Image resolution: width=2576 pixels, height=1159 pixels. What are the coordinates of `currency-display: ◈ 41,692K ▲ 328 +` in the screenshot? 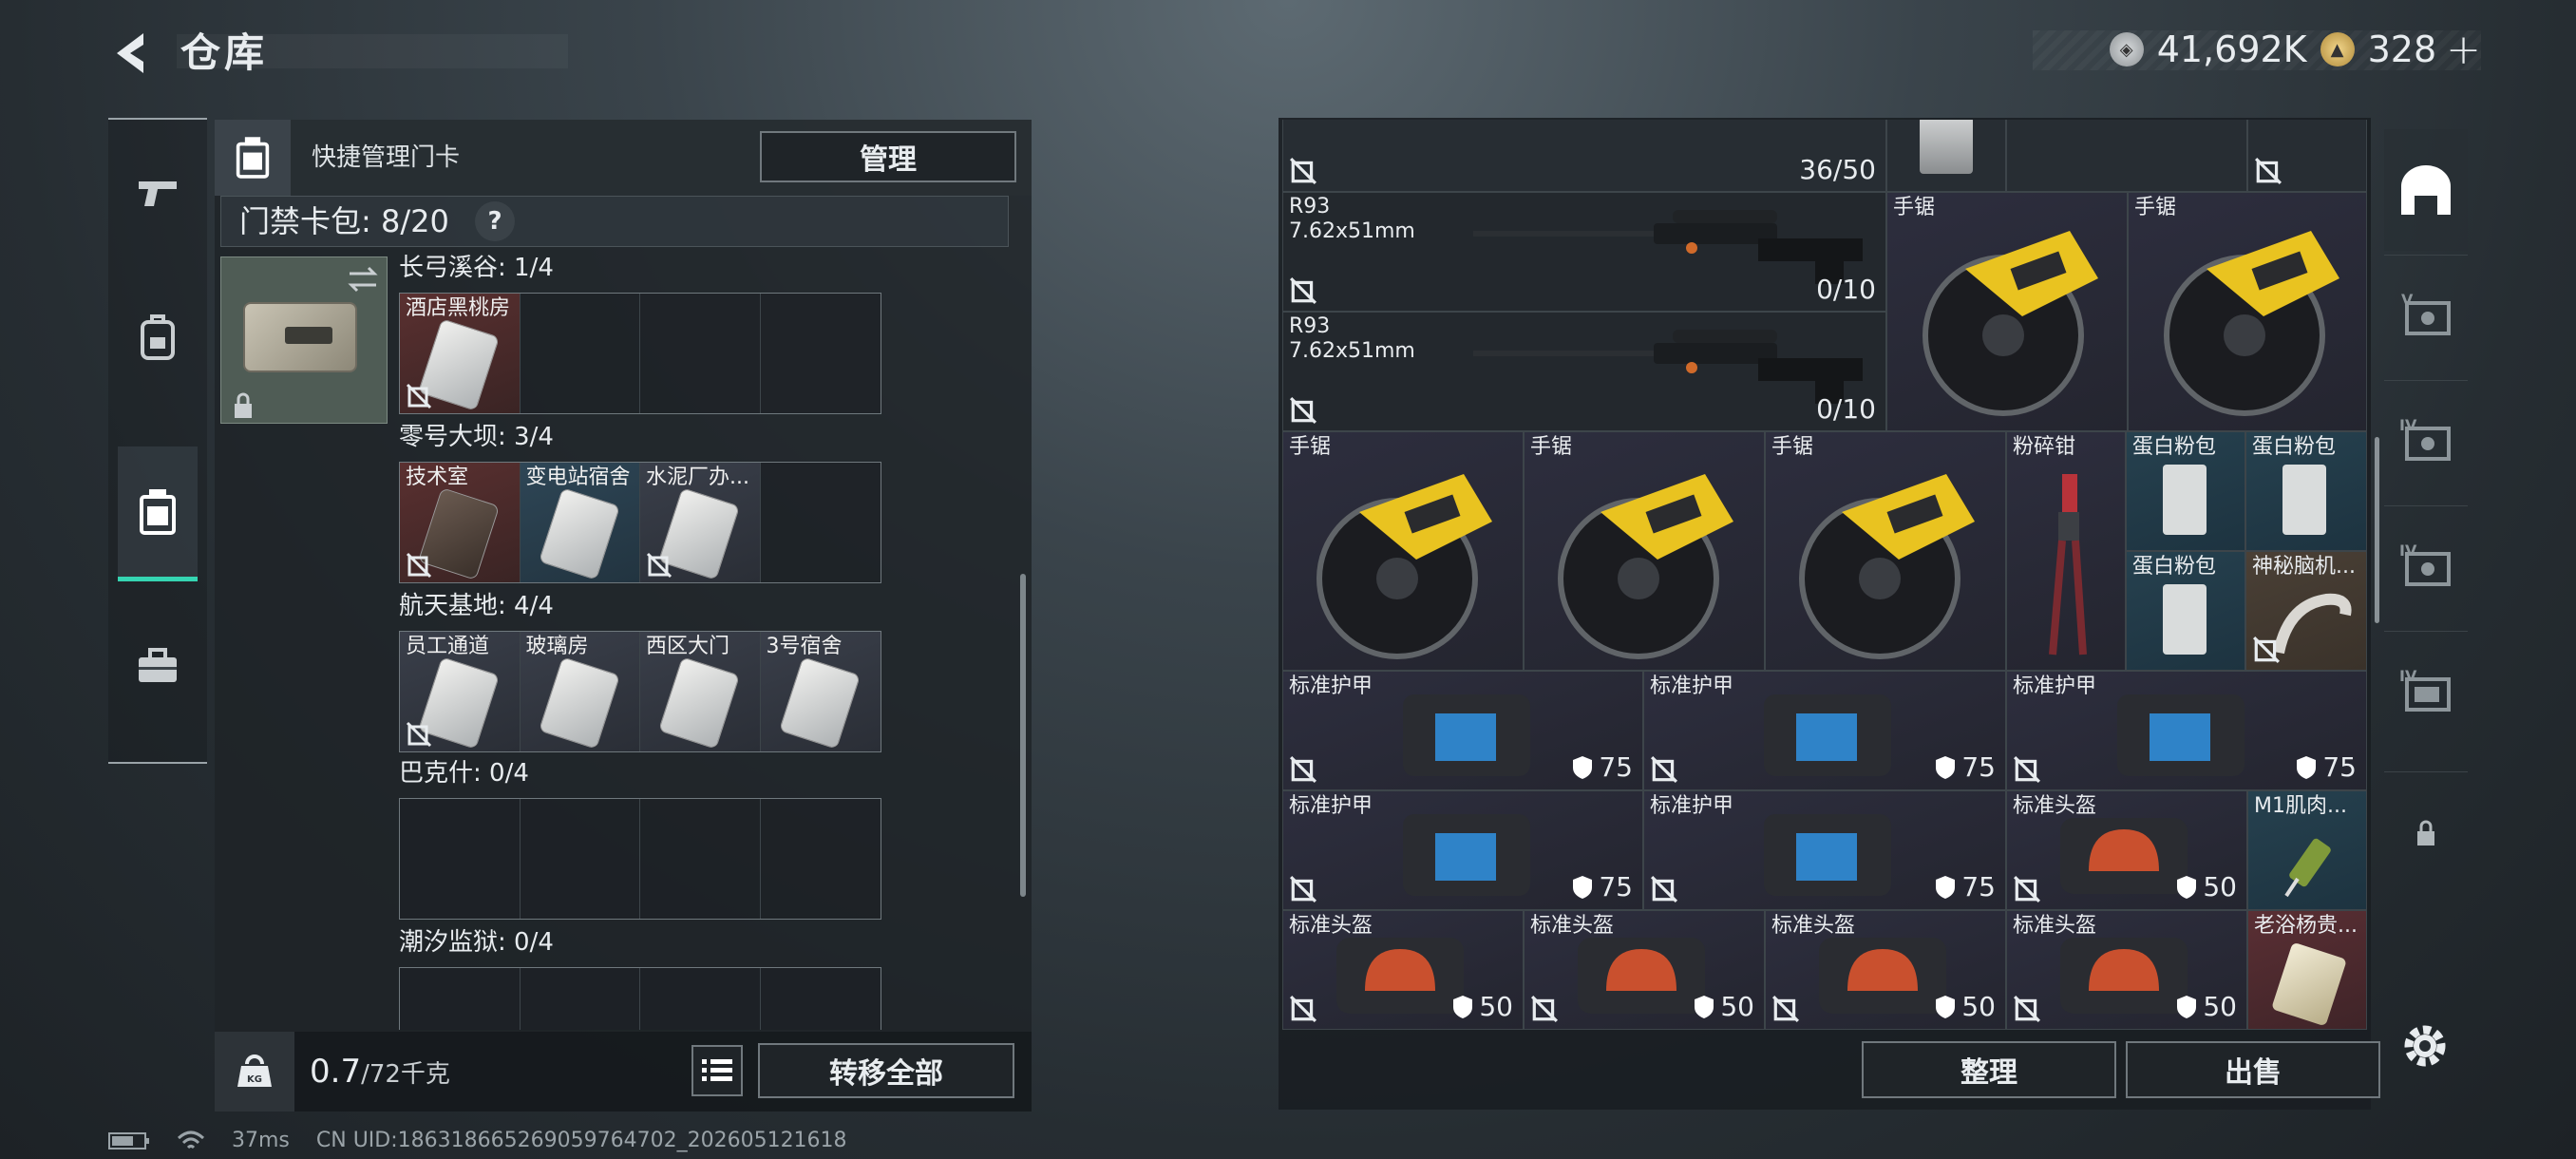 It's located at (2295, 49).